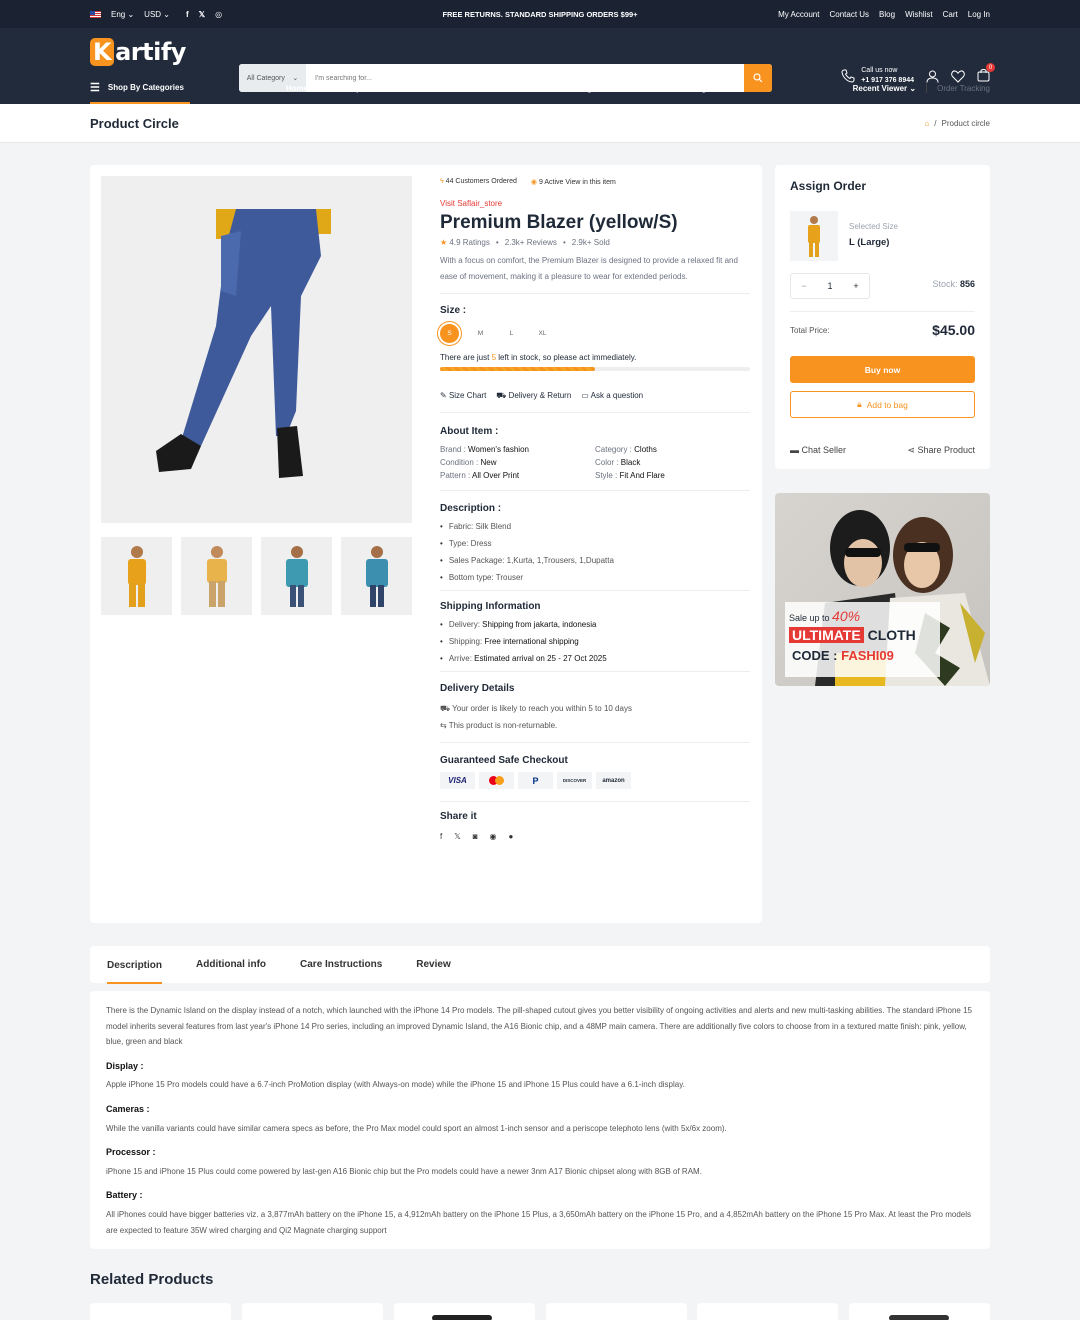  Describe the element at coordinates (463, 396) in the screenshot. I see `size-chart-link: ✎ Size Chart` at that location.